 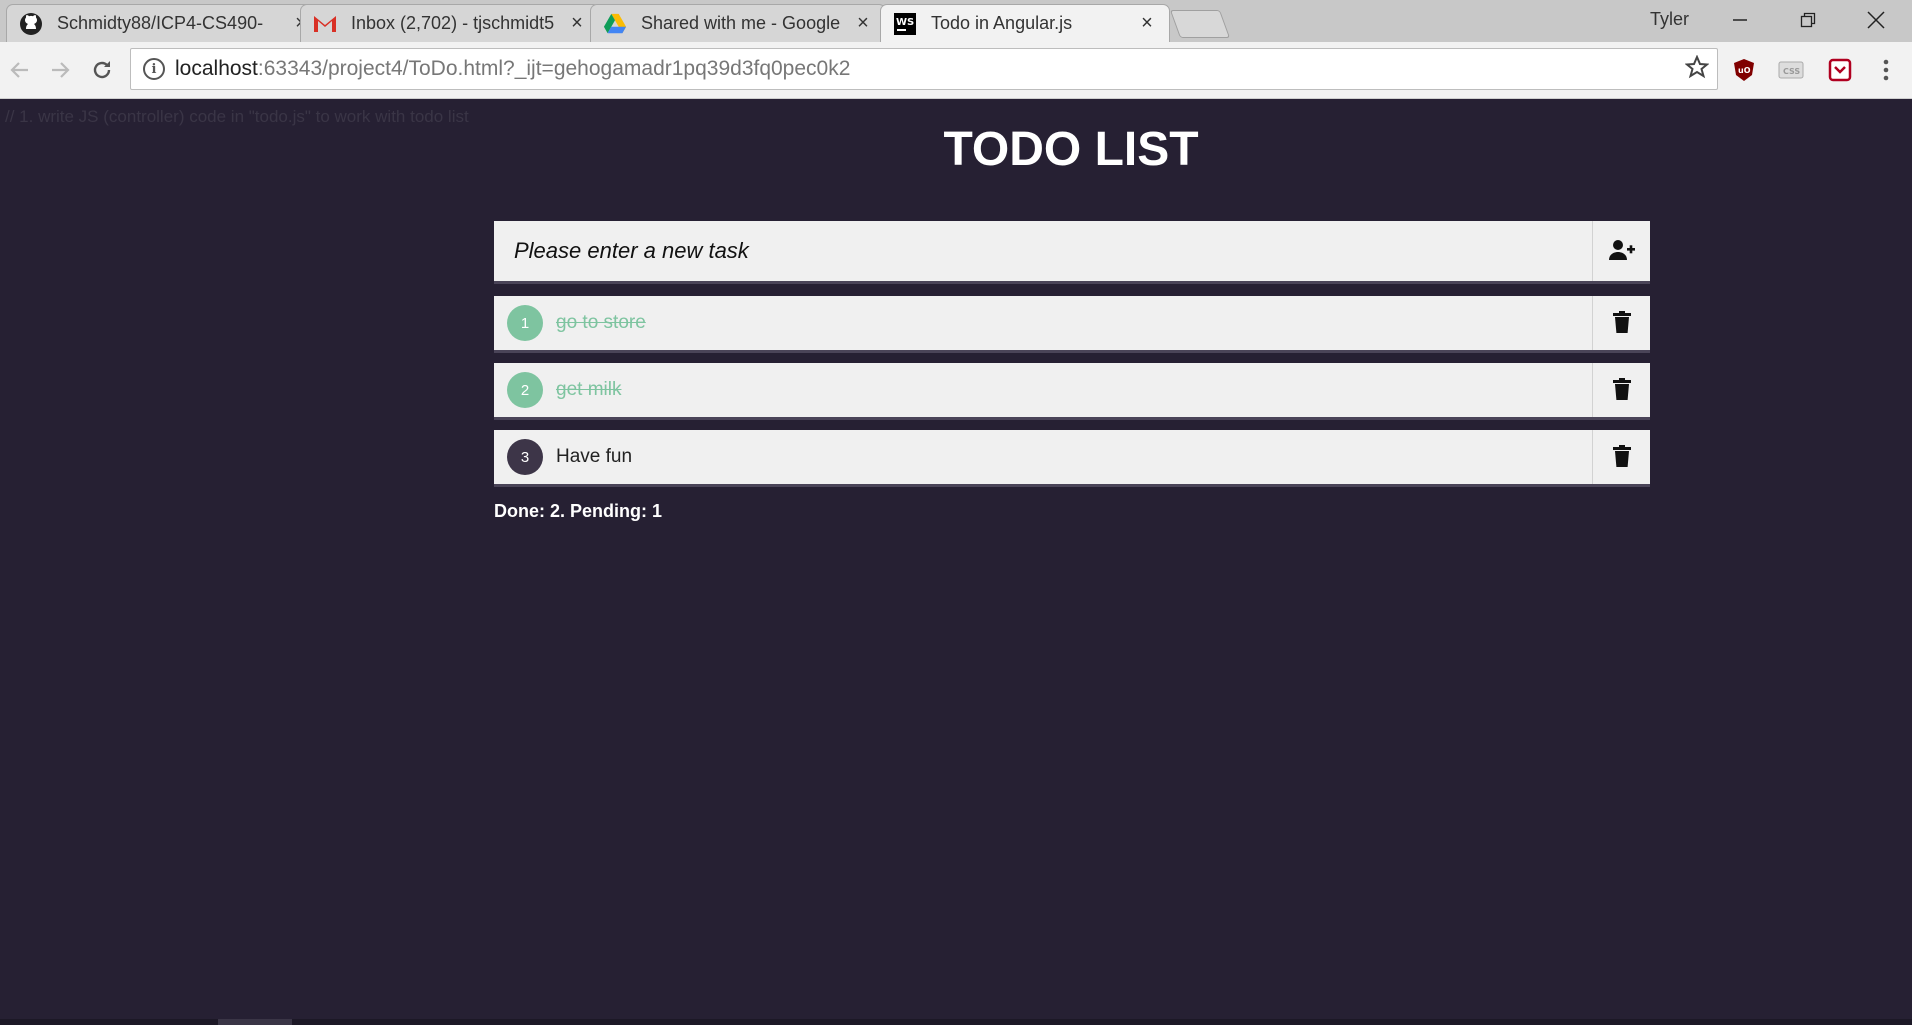 I want to click on browser-tab-github: Schmidty88/ICP4-CS490- ×, so click(x=165, y=23).